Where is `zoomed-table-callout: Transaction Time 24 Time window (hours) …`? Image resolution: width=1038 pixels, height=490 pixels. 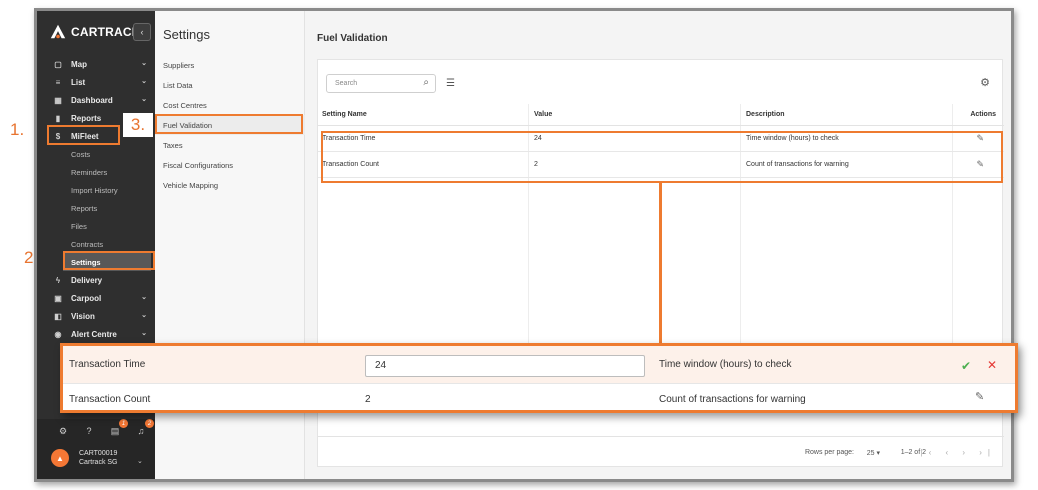
zoomed-table-callout: Transaction Time 24 Time window (hours) … is located at coordinates (539, 378).